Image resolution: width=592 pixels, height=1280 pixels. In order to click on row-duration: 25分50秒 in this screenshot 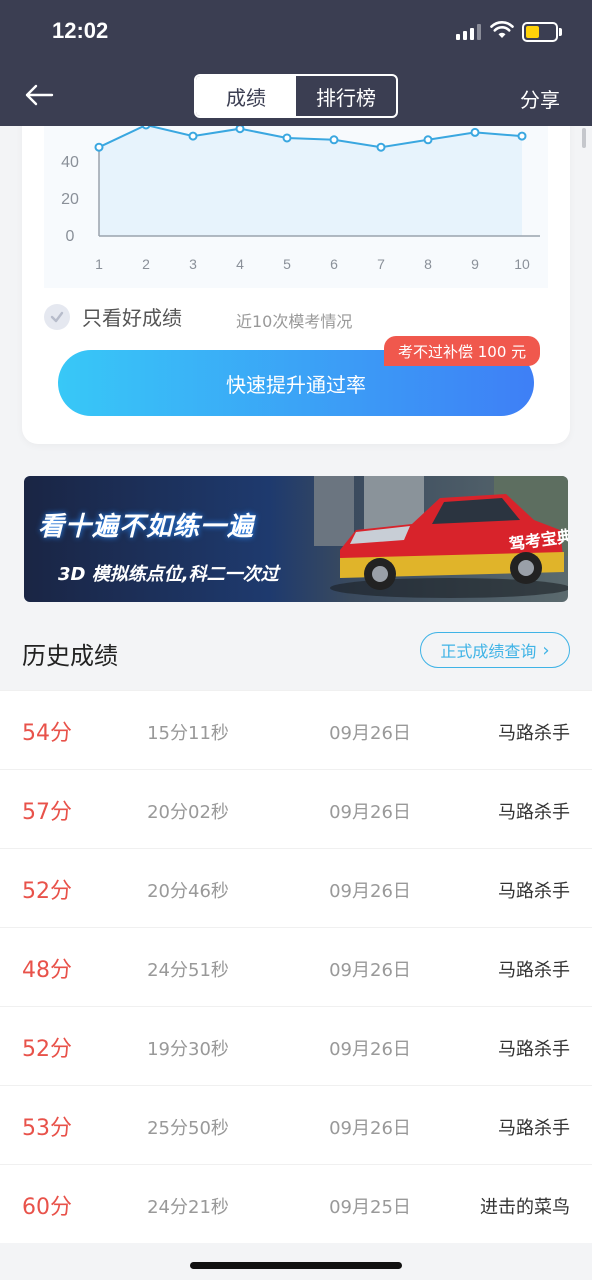, I will do `click(188, 1128)`.